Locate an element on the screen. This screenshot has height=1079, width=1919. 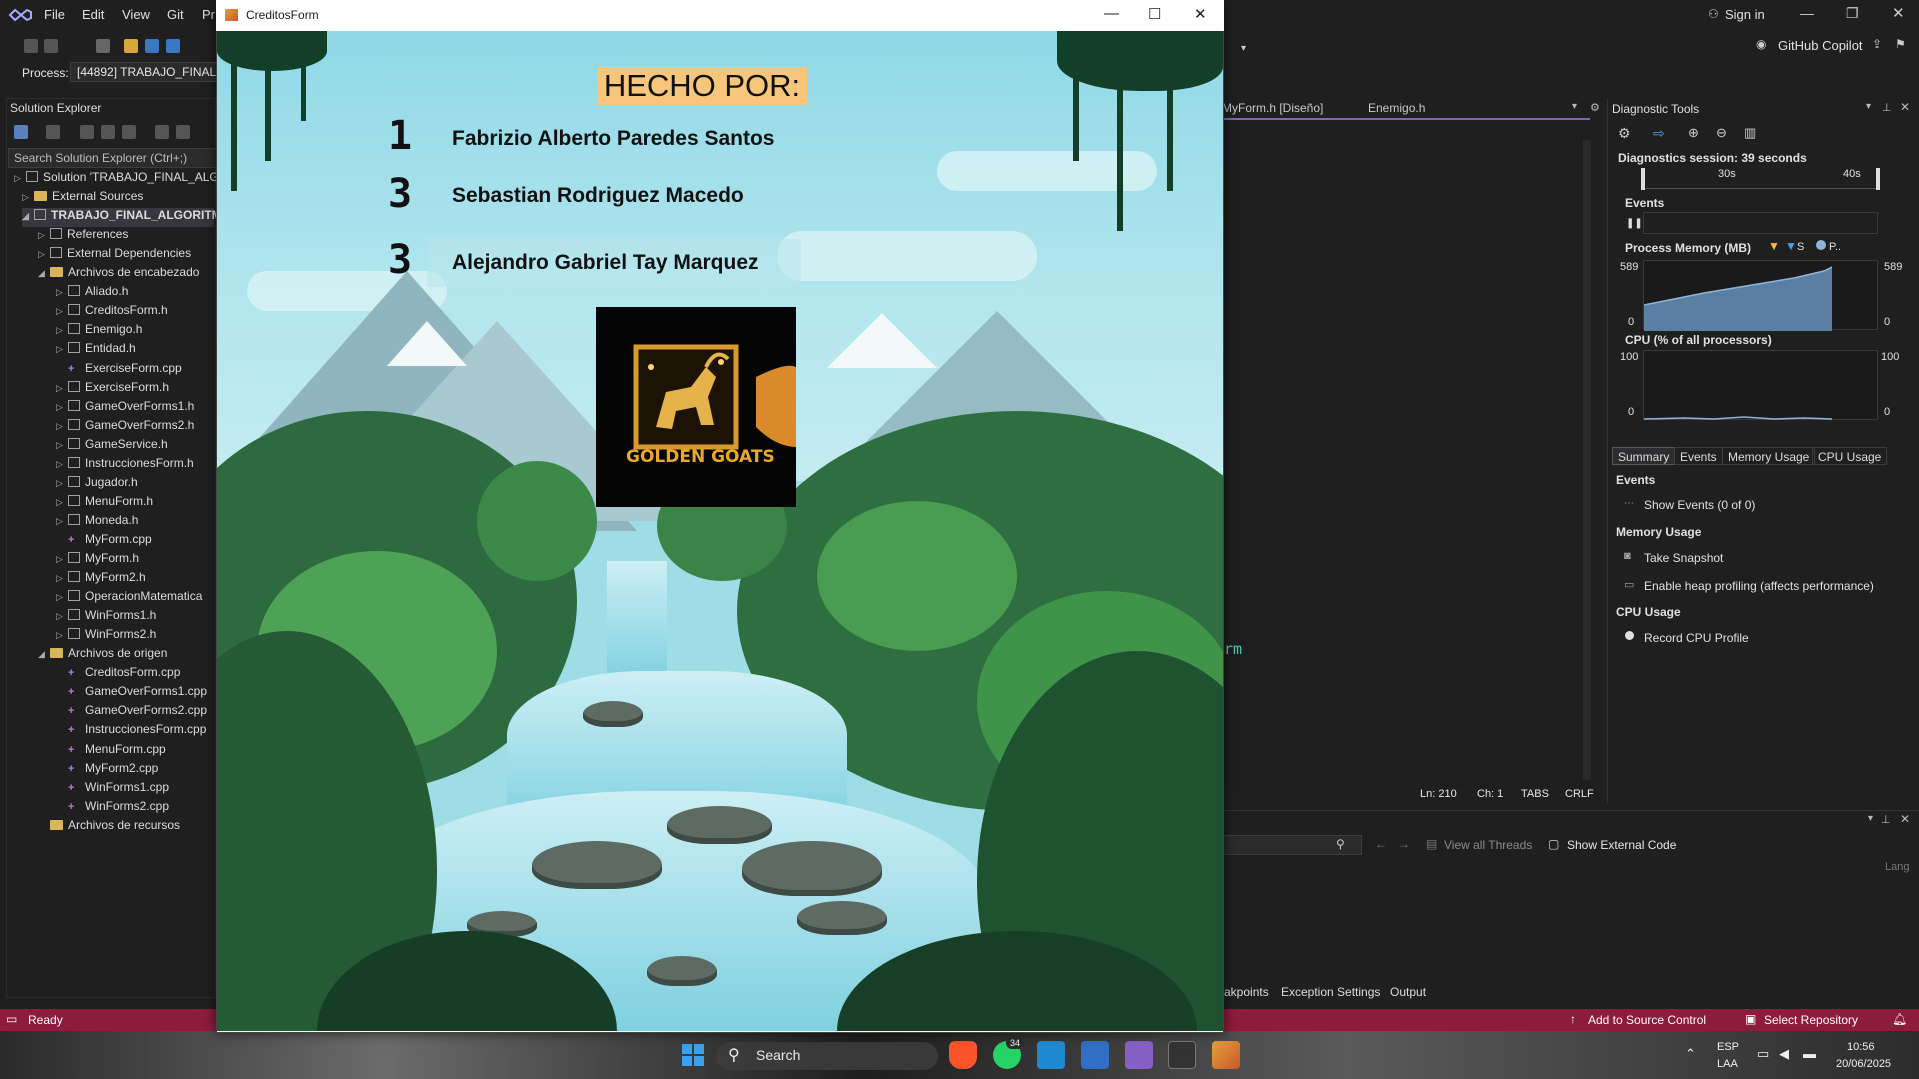
tree-item: ▷ GameOverForms1.h is located at coordinates (135, 408).